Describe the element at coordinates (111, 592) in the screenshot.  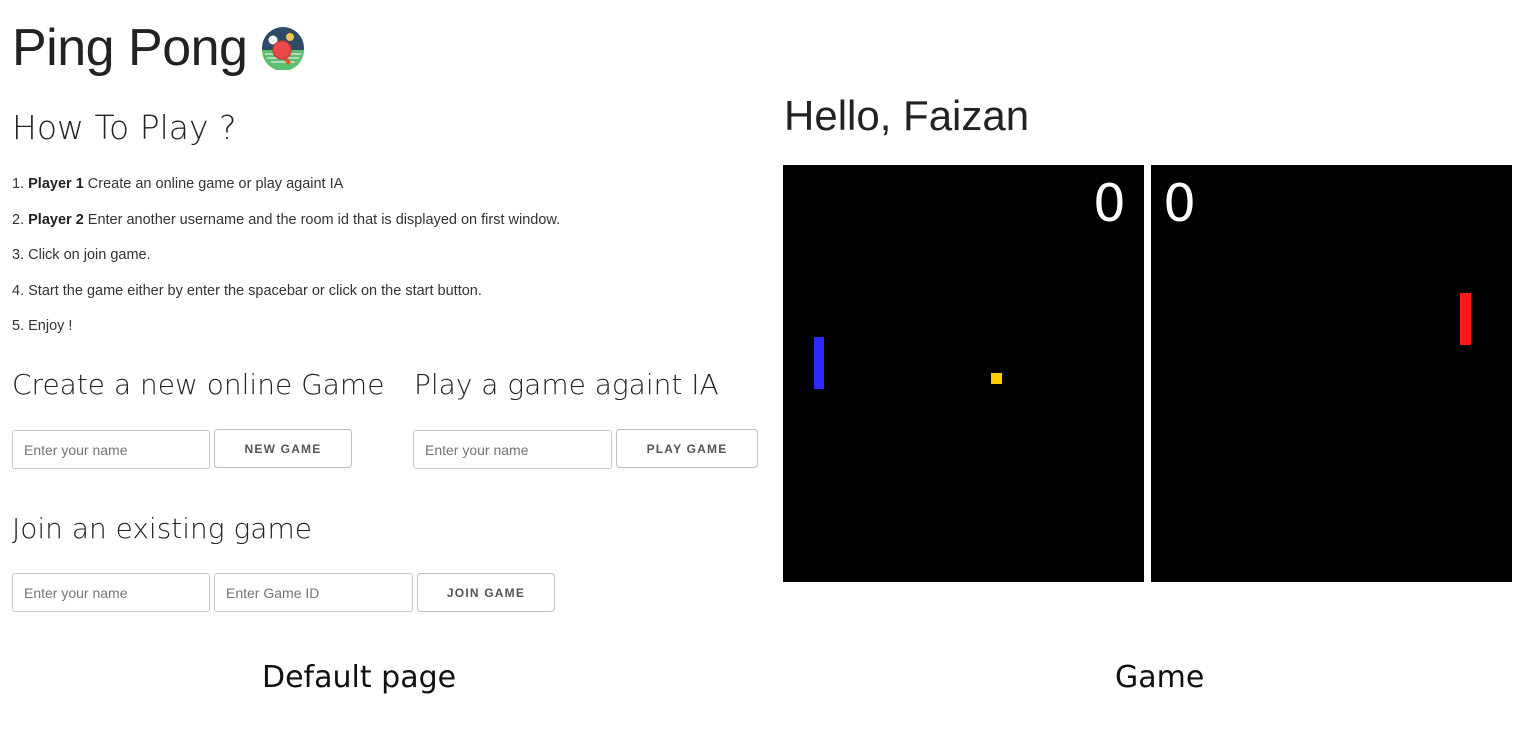
I see `join-name-input` at that location.